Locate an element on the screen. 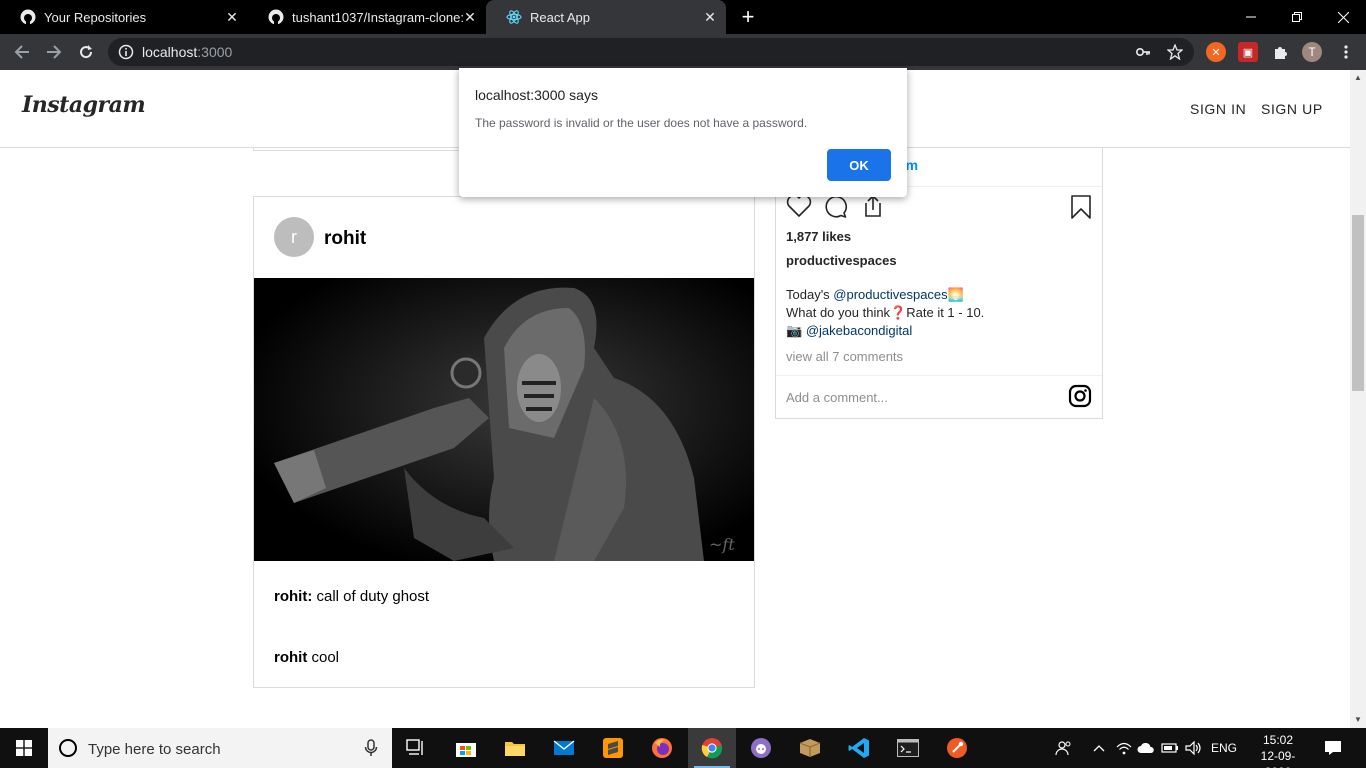 The height and width of the screenshot is (768, 1366). github-desktop-icon is located at coordinates (761, 748).